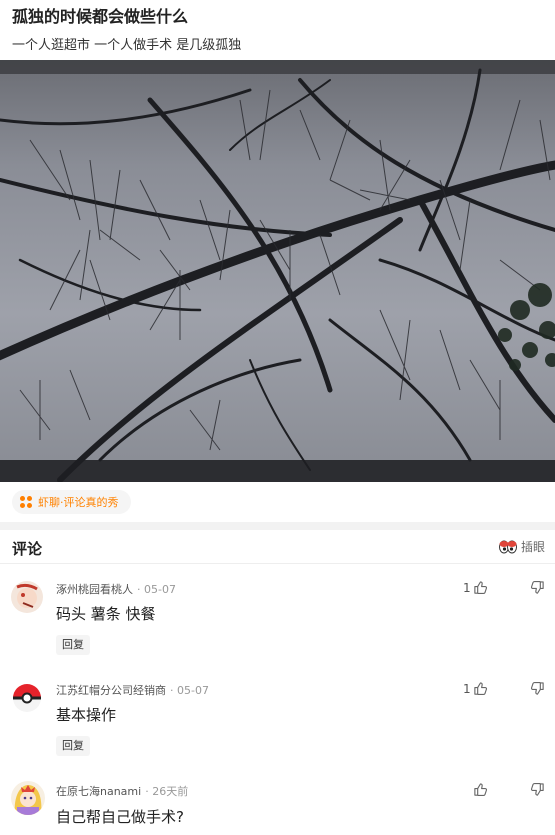  Describe the element at coordinates (111, 690) in the screenshot. I see `comment-username: 江苏红帽分公司经销商` at that location.